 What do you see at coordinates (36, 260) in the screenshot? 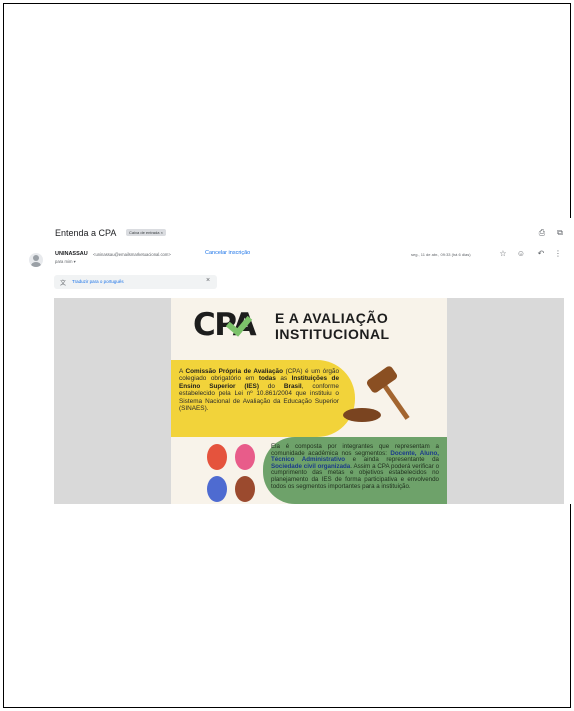
I see `sender-avatar` at bounding box center [36, 260].